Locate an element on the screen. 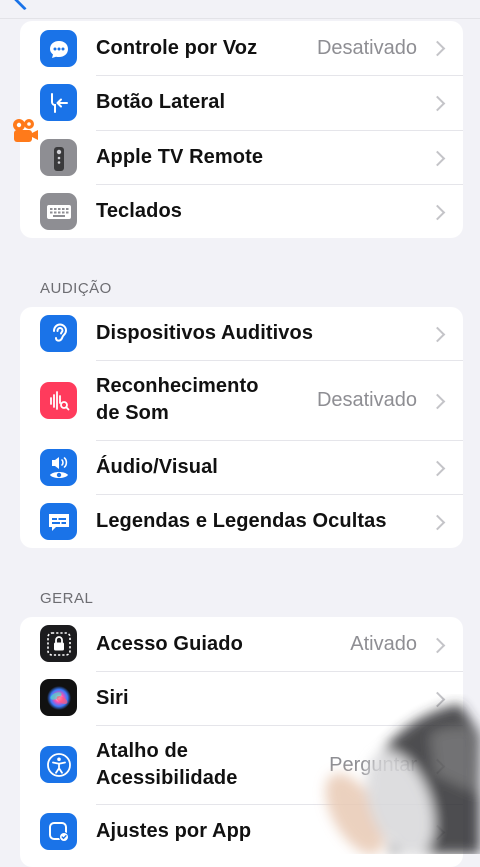 The height and width of the screenshot is (867, 480). row-voice-control: Controle por Voz Desativado is located at coordinates (241, 48).